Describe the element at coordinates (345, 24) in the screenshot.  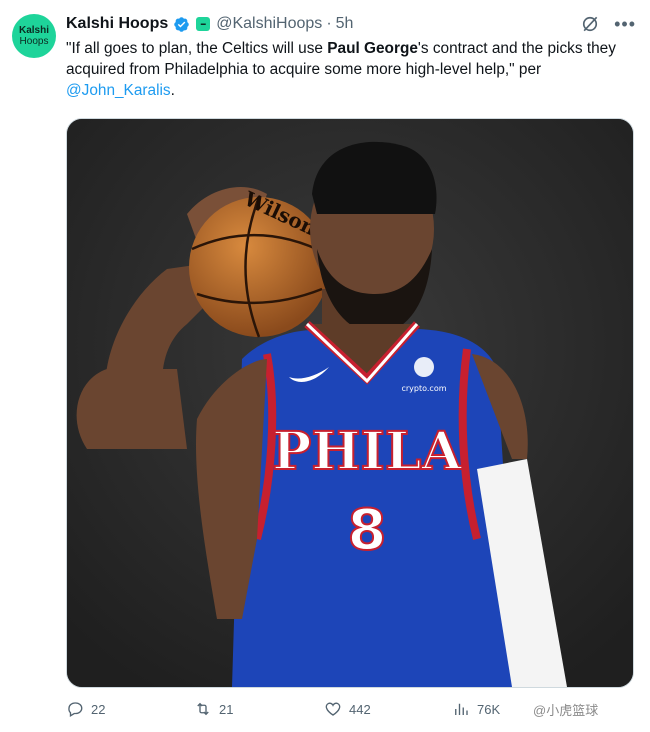
I see `timestamp: 5h` at that location.